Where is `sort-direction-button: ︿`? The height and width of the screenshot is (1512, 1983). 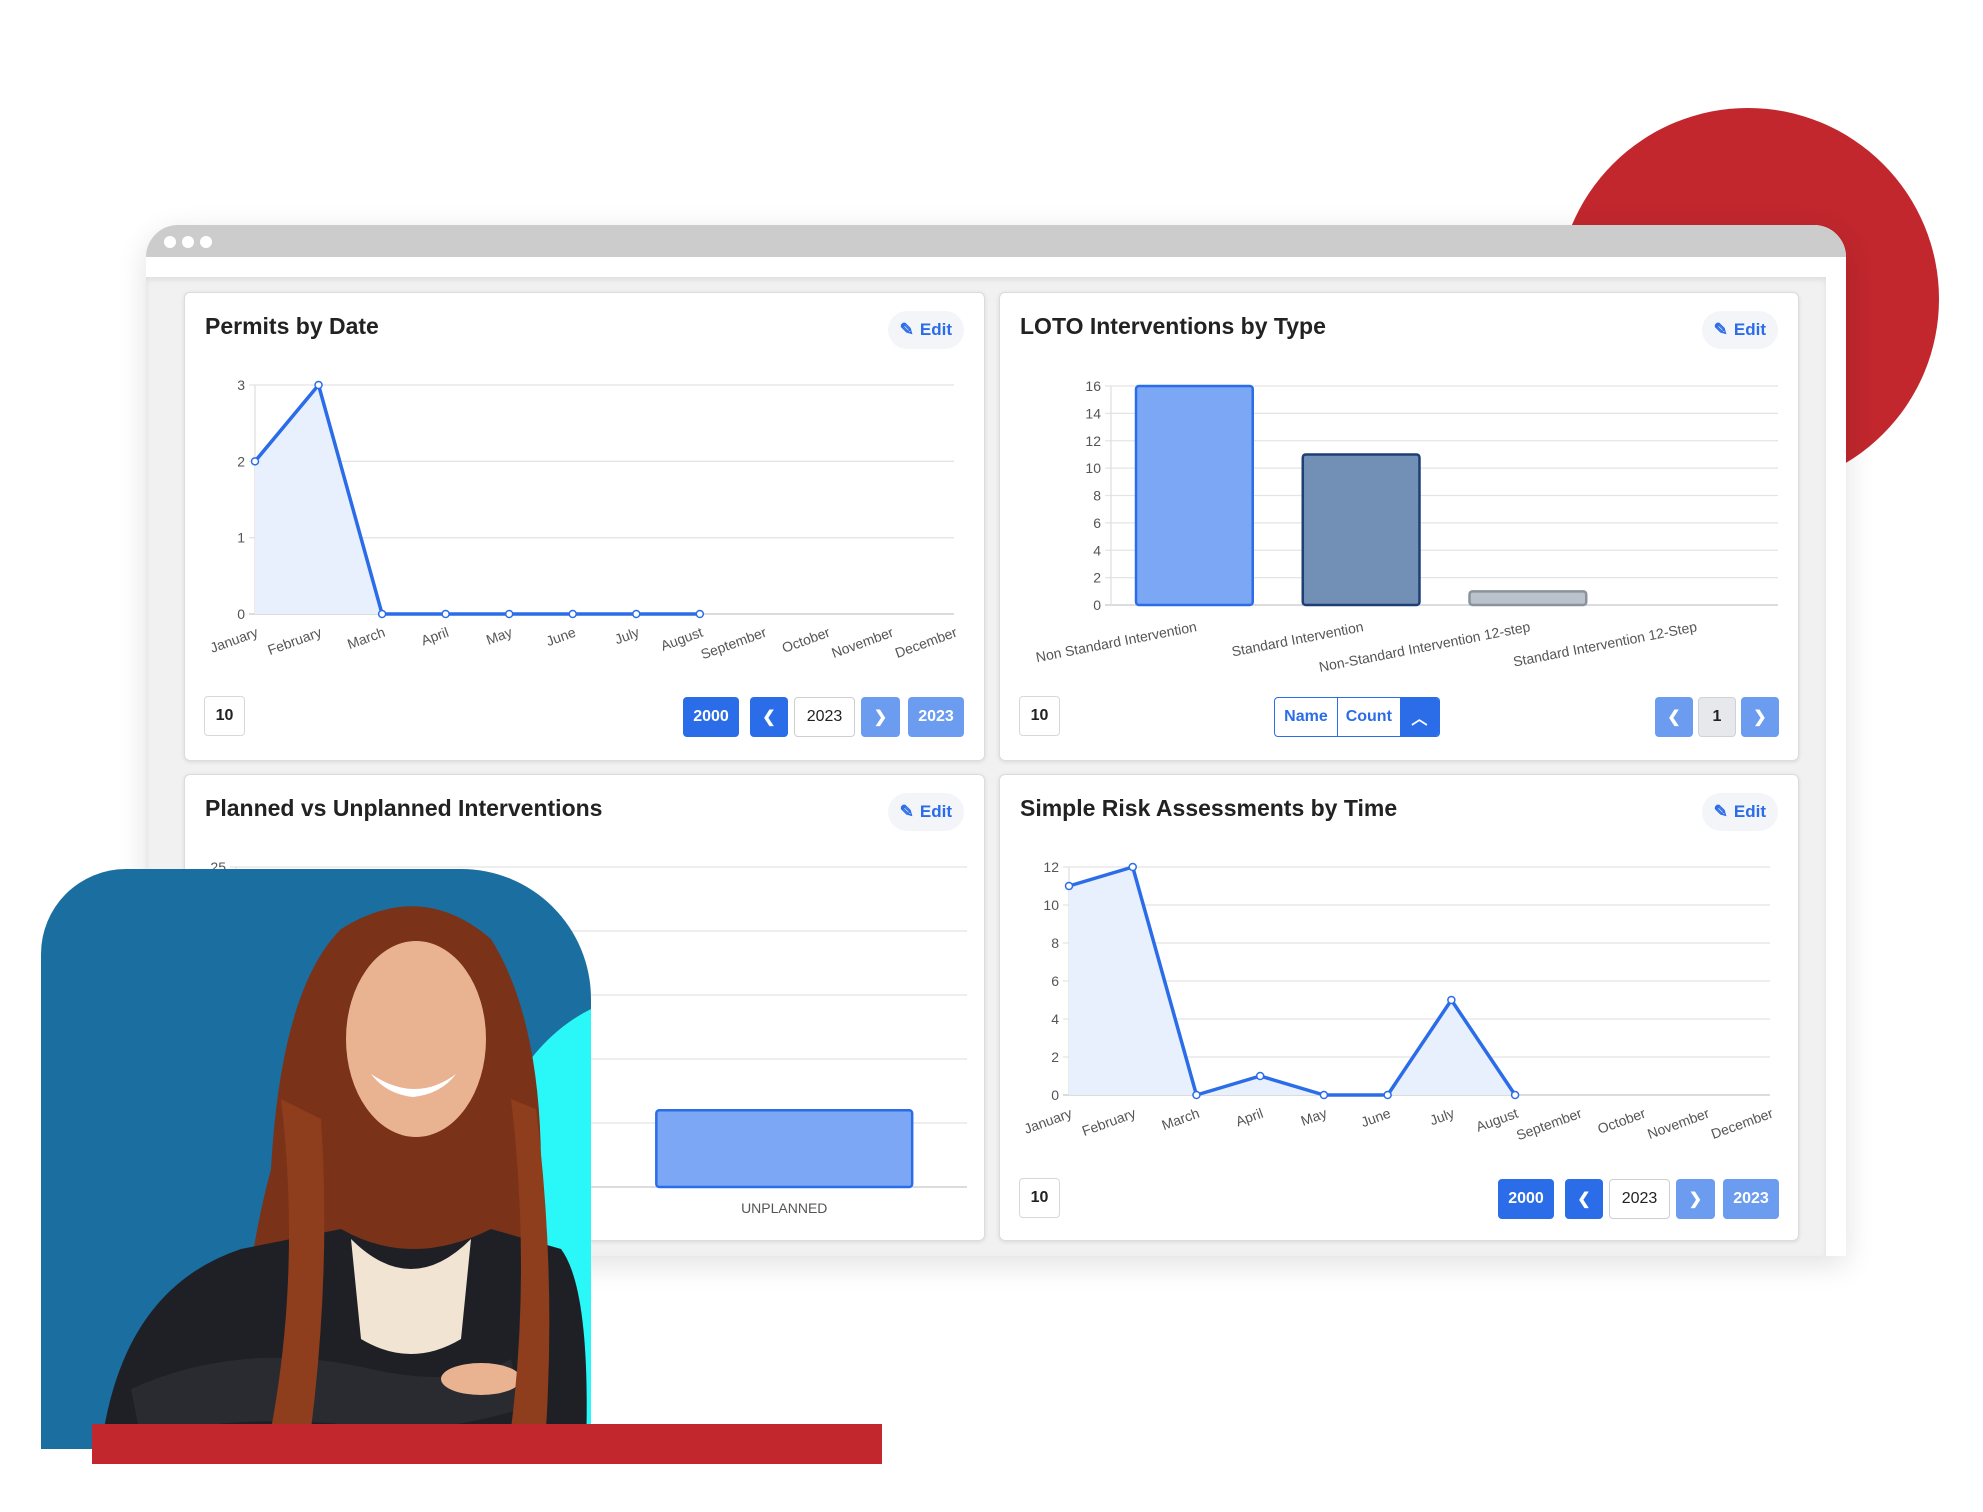
sort-direction-button: ︿ is located at coordinates (1419, 717).